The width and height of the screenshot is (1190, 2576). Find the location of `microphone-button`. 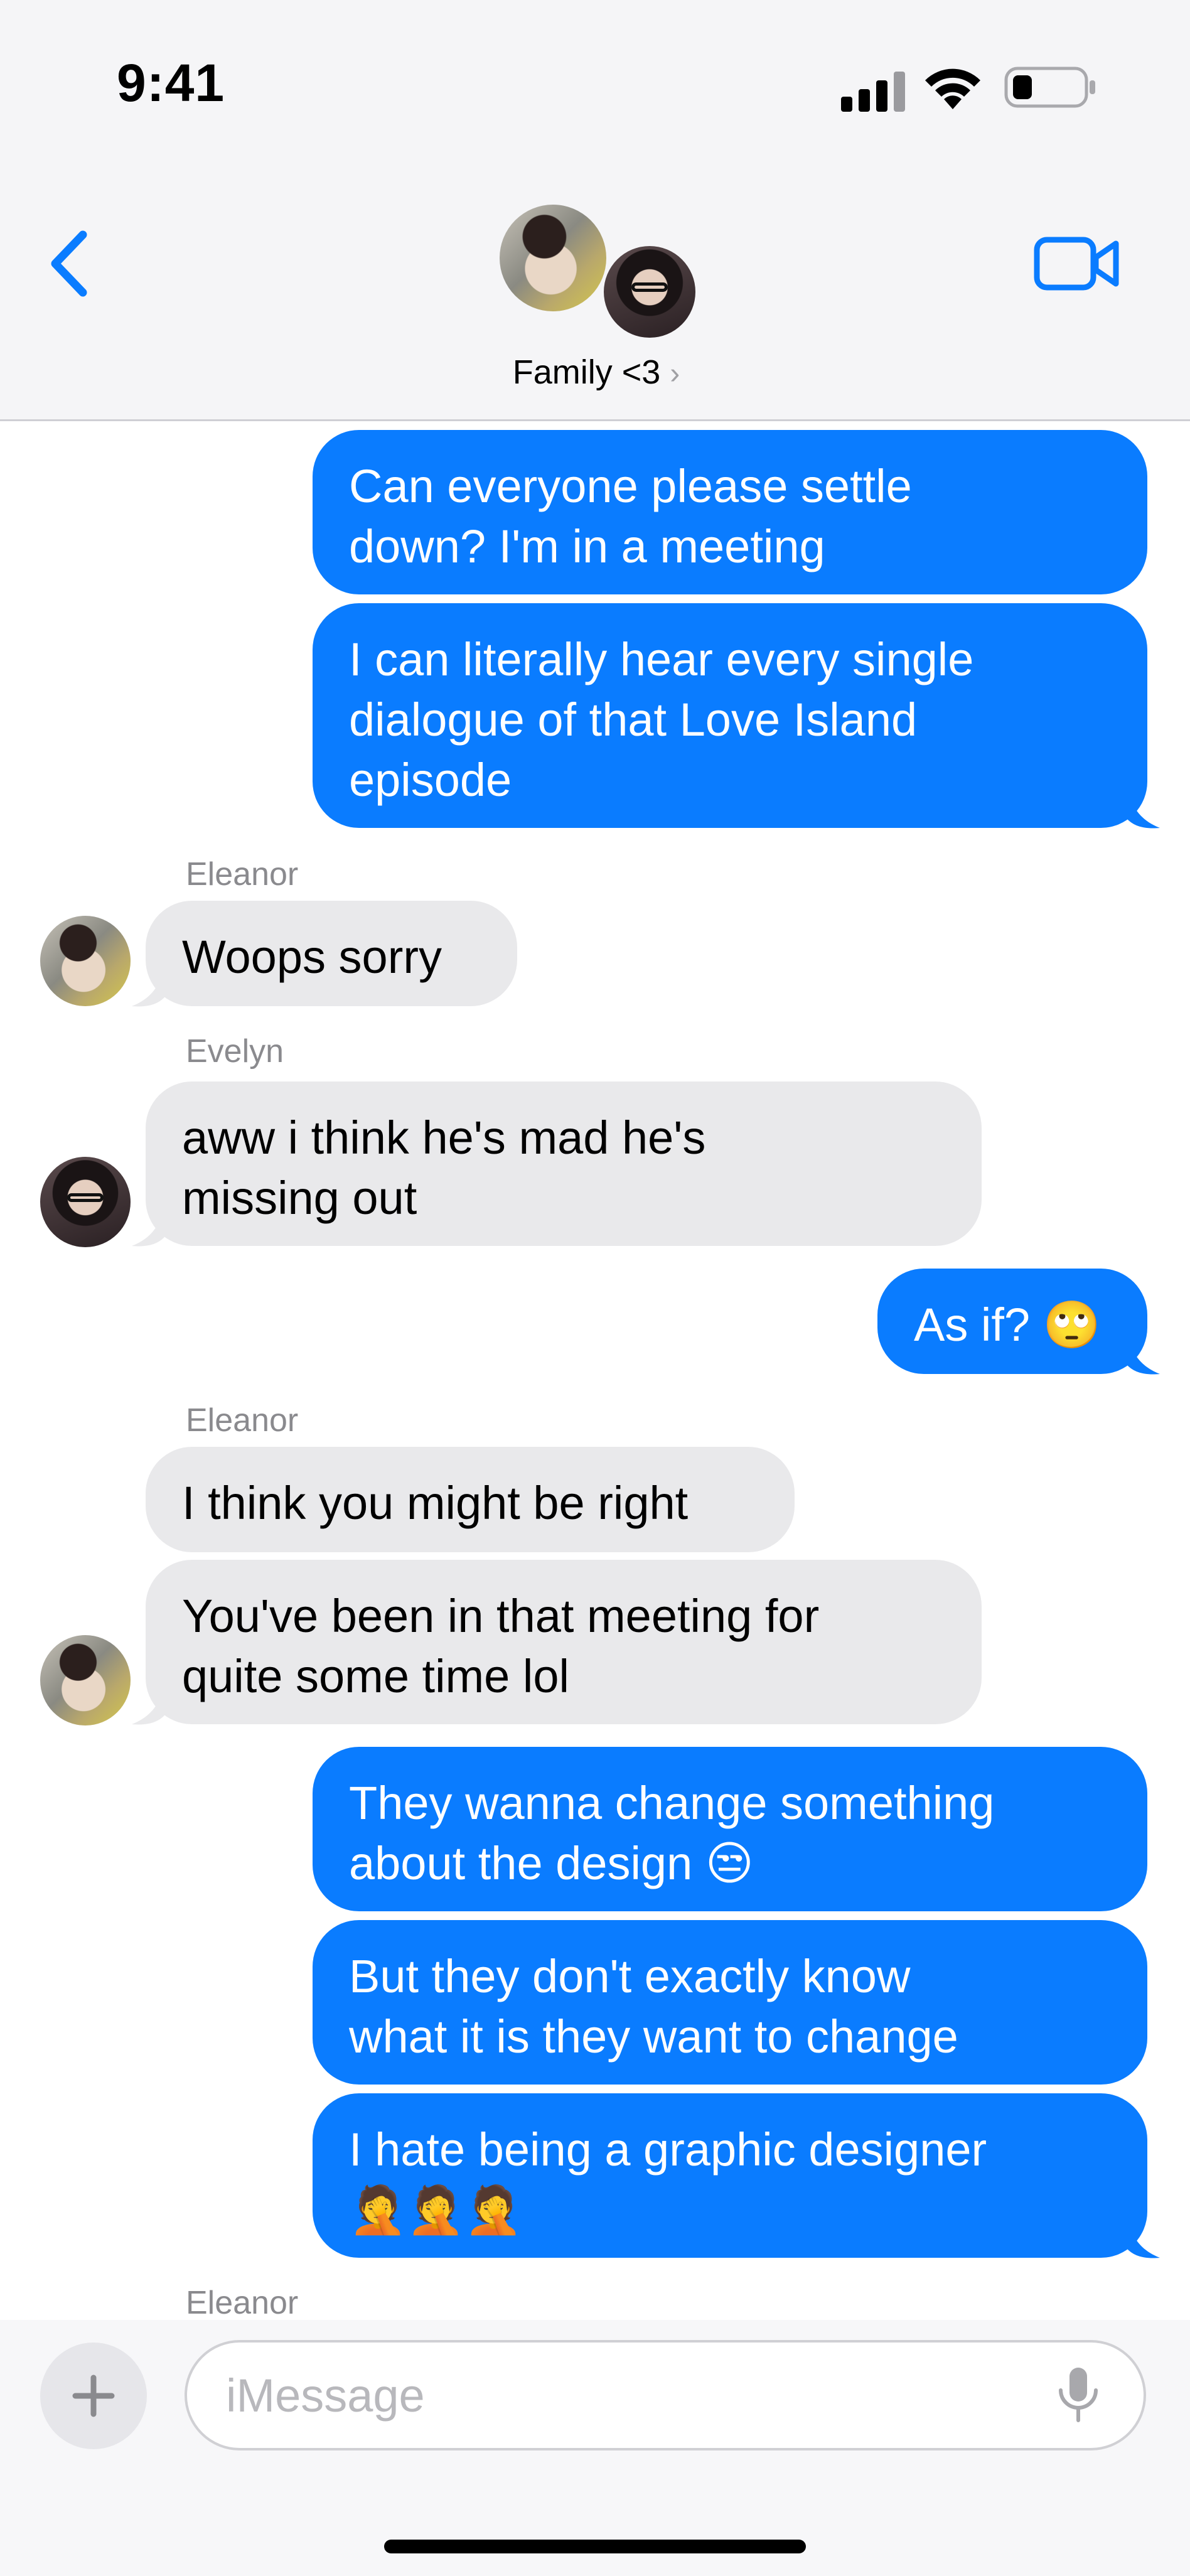

microphone-button is located at coordinates (1078, 2395).